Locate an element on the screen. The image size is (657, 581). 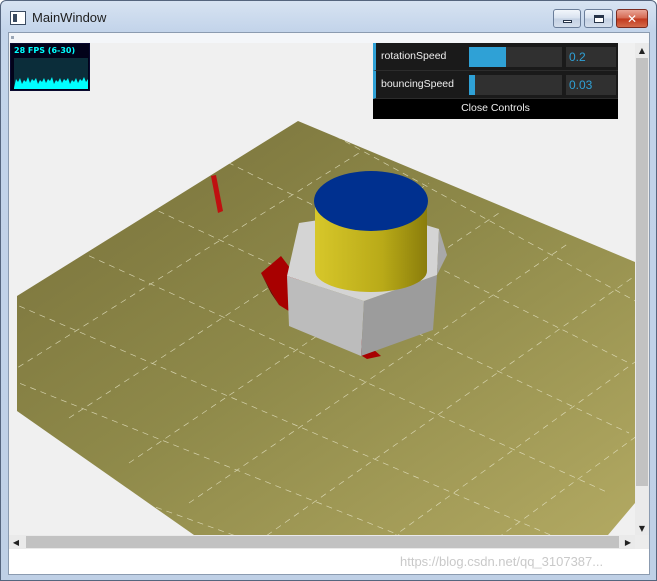
scroll-right-icon: ▶ is located at coordinates (628, 542).